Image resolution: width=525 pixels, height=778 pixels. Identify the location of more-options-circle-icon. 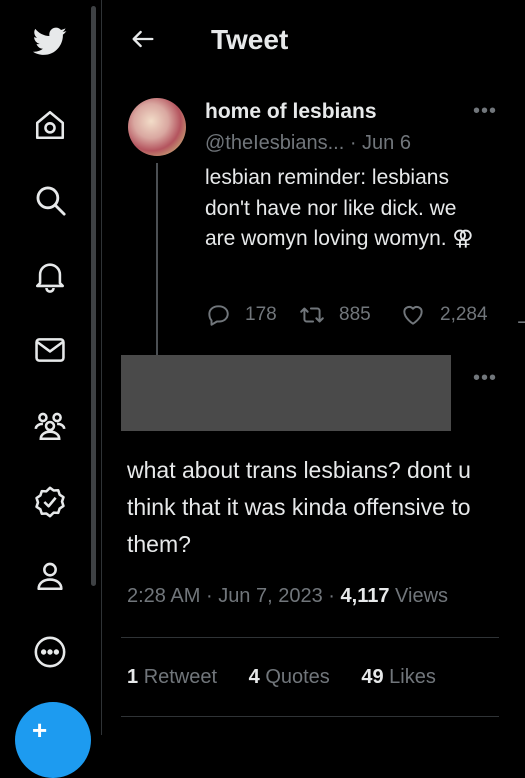
(50, 652).